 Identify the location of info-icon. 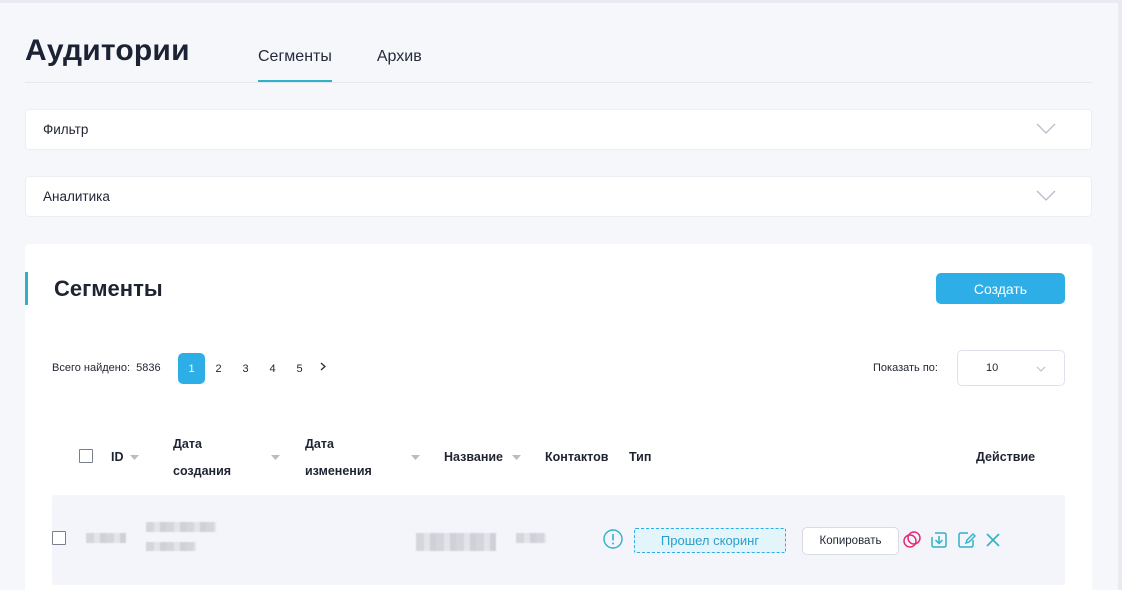
(613, 539).